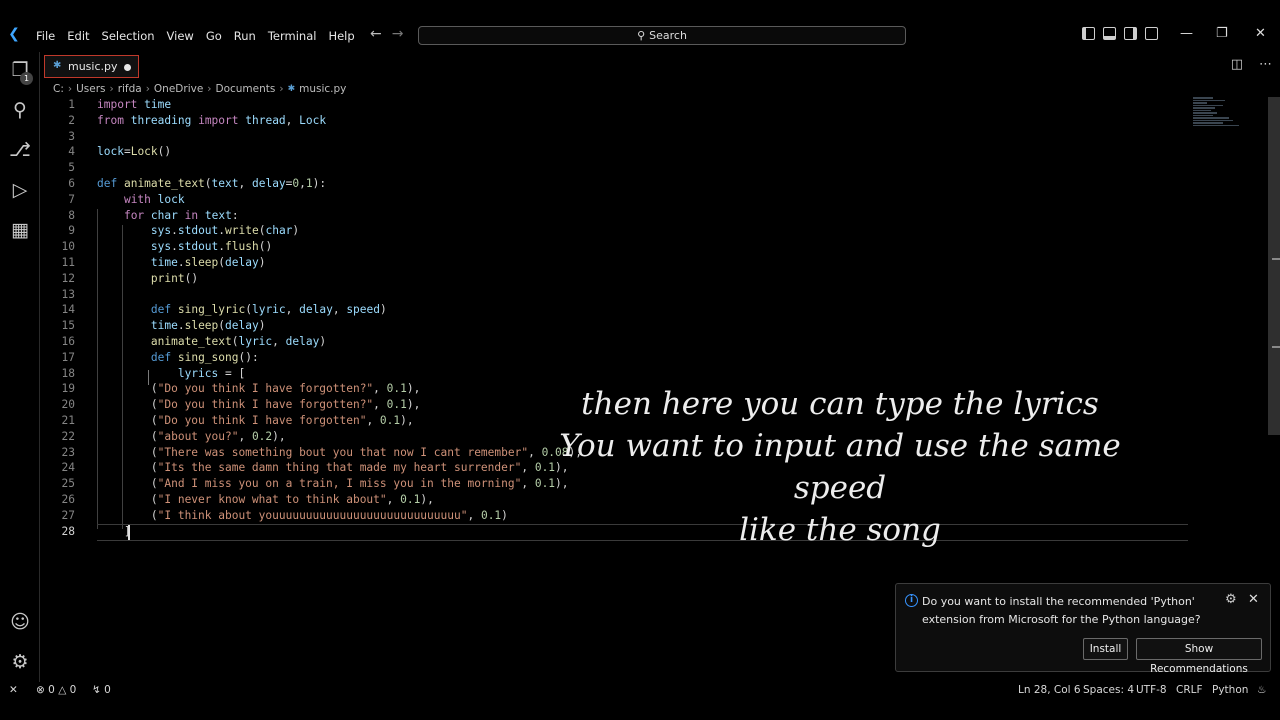  What do you see at coordinates (1219, 116) in the screenshot?
I see `minimap` at bounding box center [1219, 116].